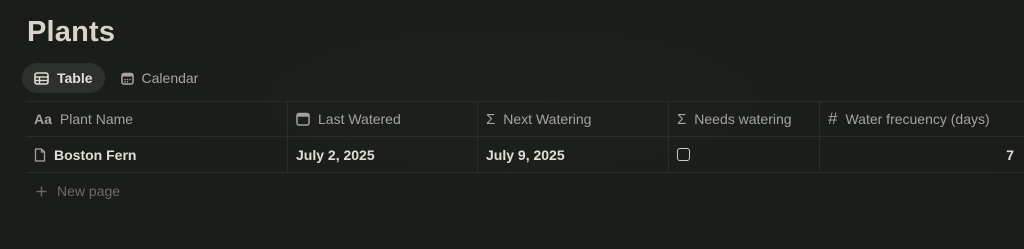 Image resolution: width=1024 pixels, height=249 pixels. What do you see at coordinates (75, 78) in the screenshot?
I see `tab-table-label: Table` at bounding box center [75, 78].